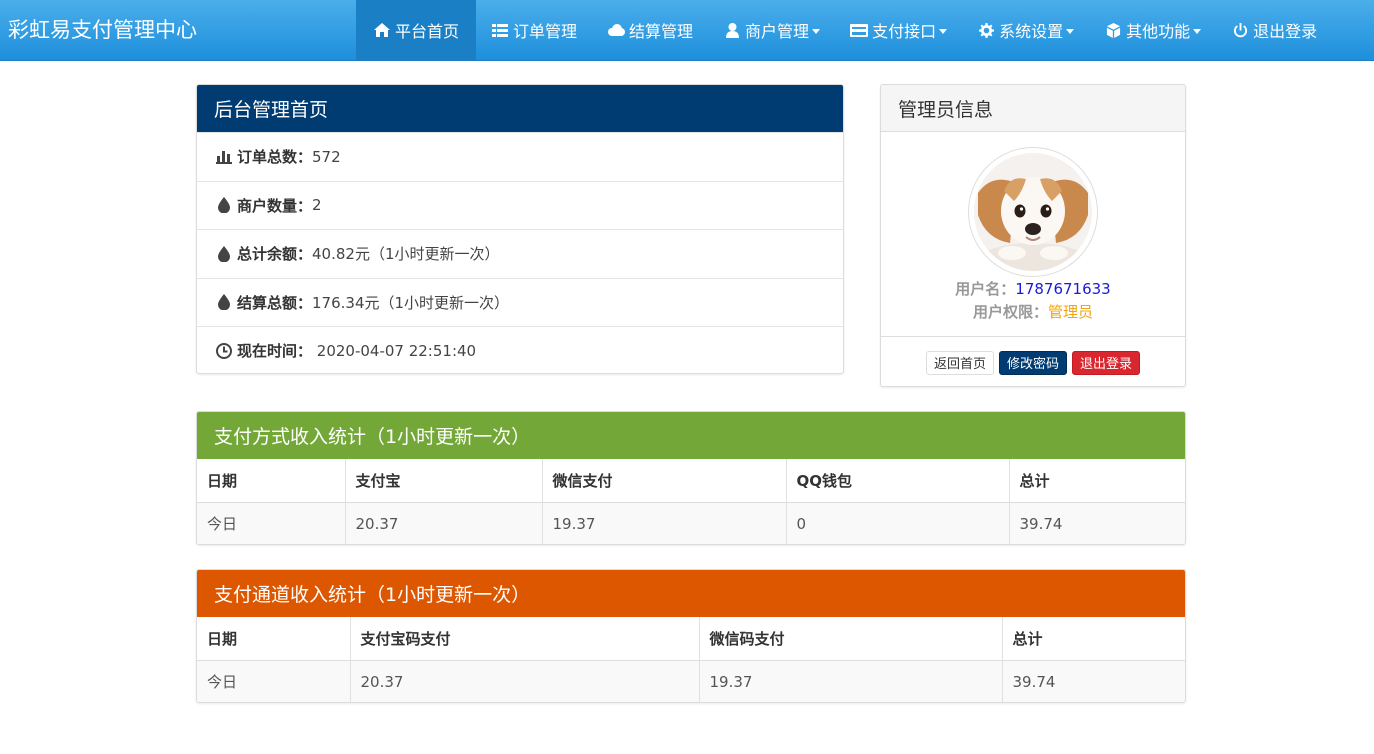 This screenshot has width=1374, height=754. Describe the element at coordinates (1033, 108) in the screenshot. I see `admin-panel-title: 管理员信息` at that location.